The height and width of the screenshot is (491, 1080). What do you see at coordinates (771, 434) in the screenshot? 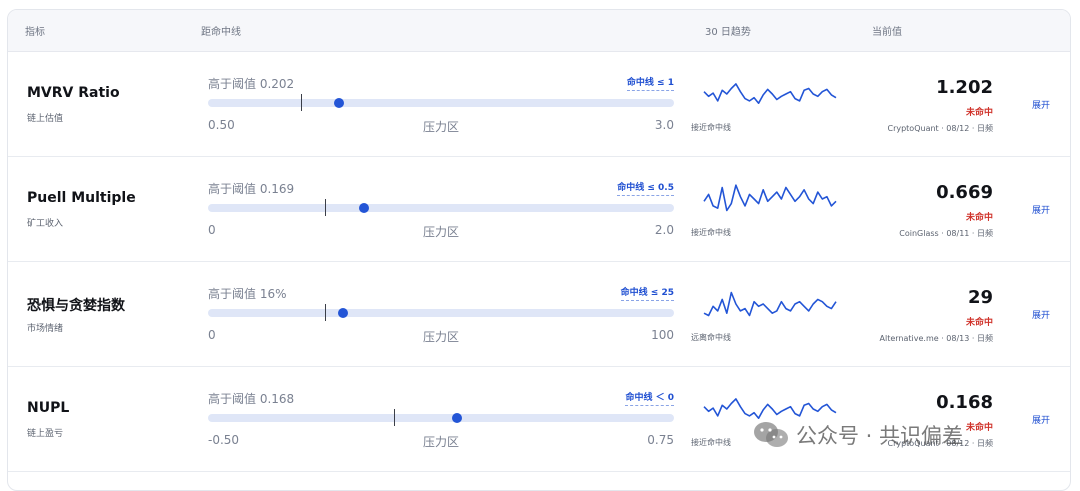
I see `wechat-icon` at bounding box center [771, 434].